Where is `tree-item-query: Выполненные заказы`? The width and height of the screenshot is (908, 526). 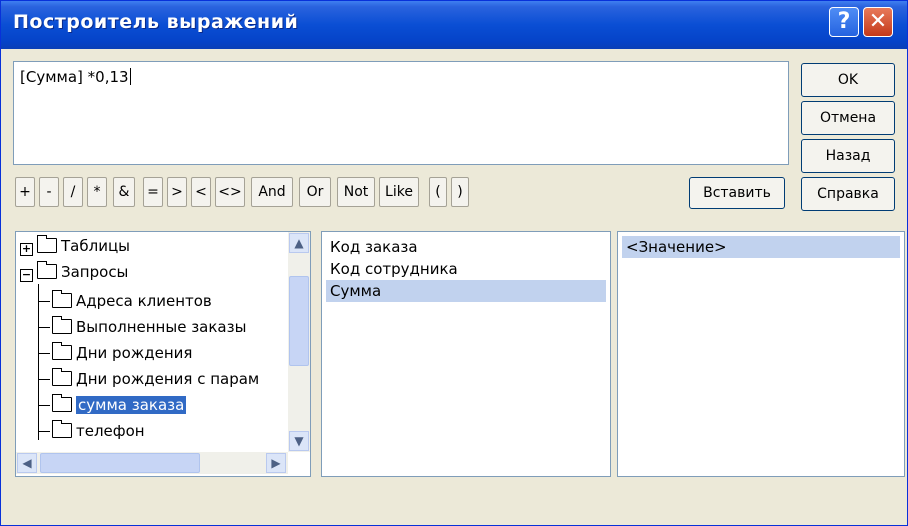
tree-item-query: Выполненные заказы is located at coordinates (149, 327).